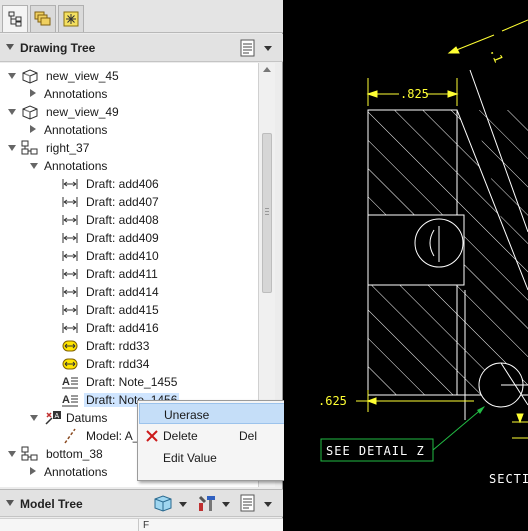 The image size is (528, 531). I want to click on menu-item-label: Unerase, so click(187, 415).